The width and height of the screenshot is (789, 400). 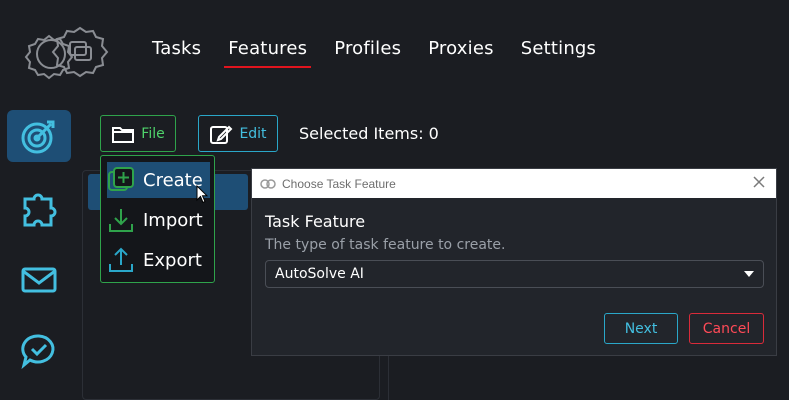 I want to click on nav-profiles: Profiles, so click(x=367, y=48).